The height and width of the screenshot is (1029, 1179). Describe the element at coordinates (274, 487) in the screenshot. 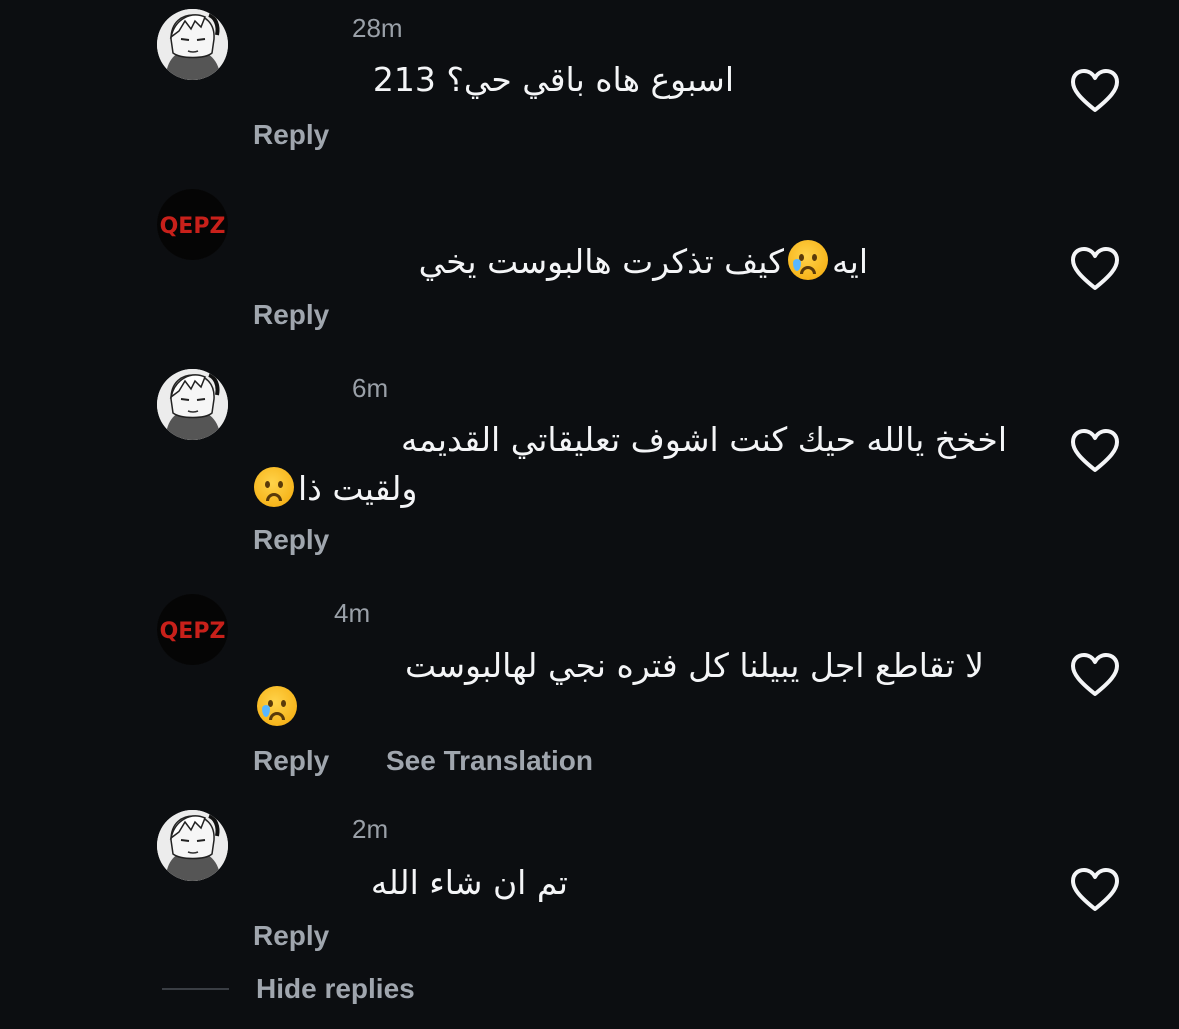

I see `frowning-face-icon` at that location.